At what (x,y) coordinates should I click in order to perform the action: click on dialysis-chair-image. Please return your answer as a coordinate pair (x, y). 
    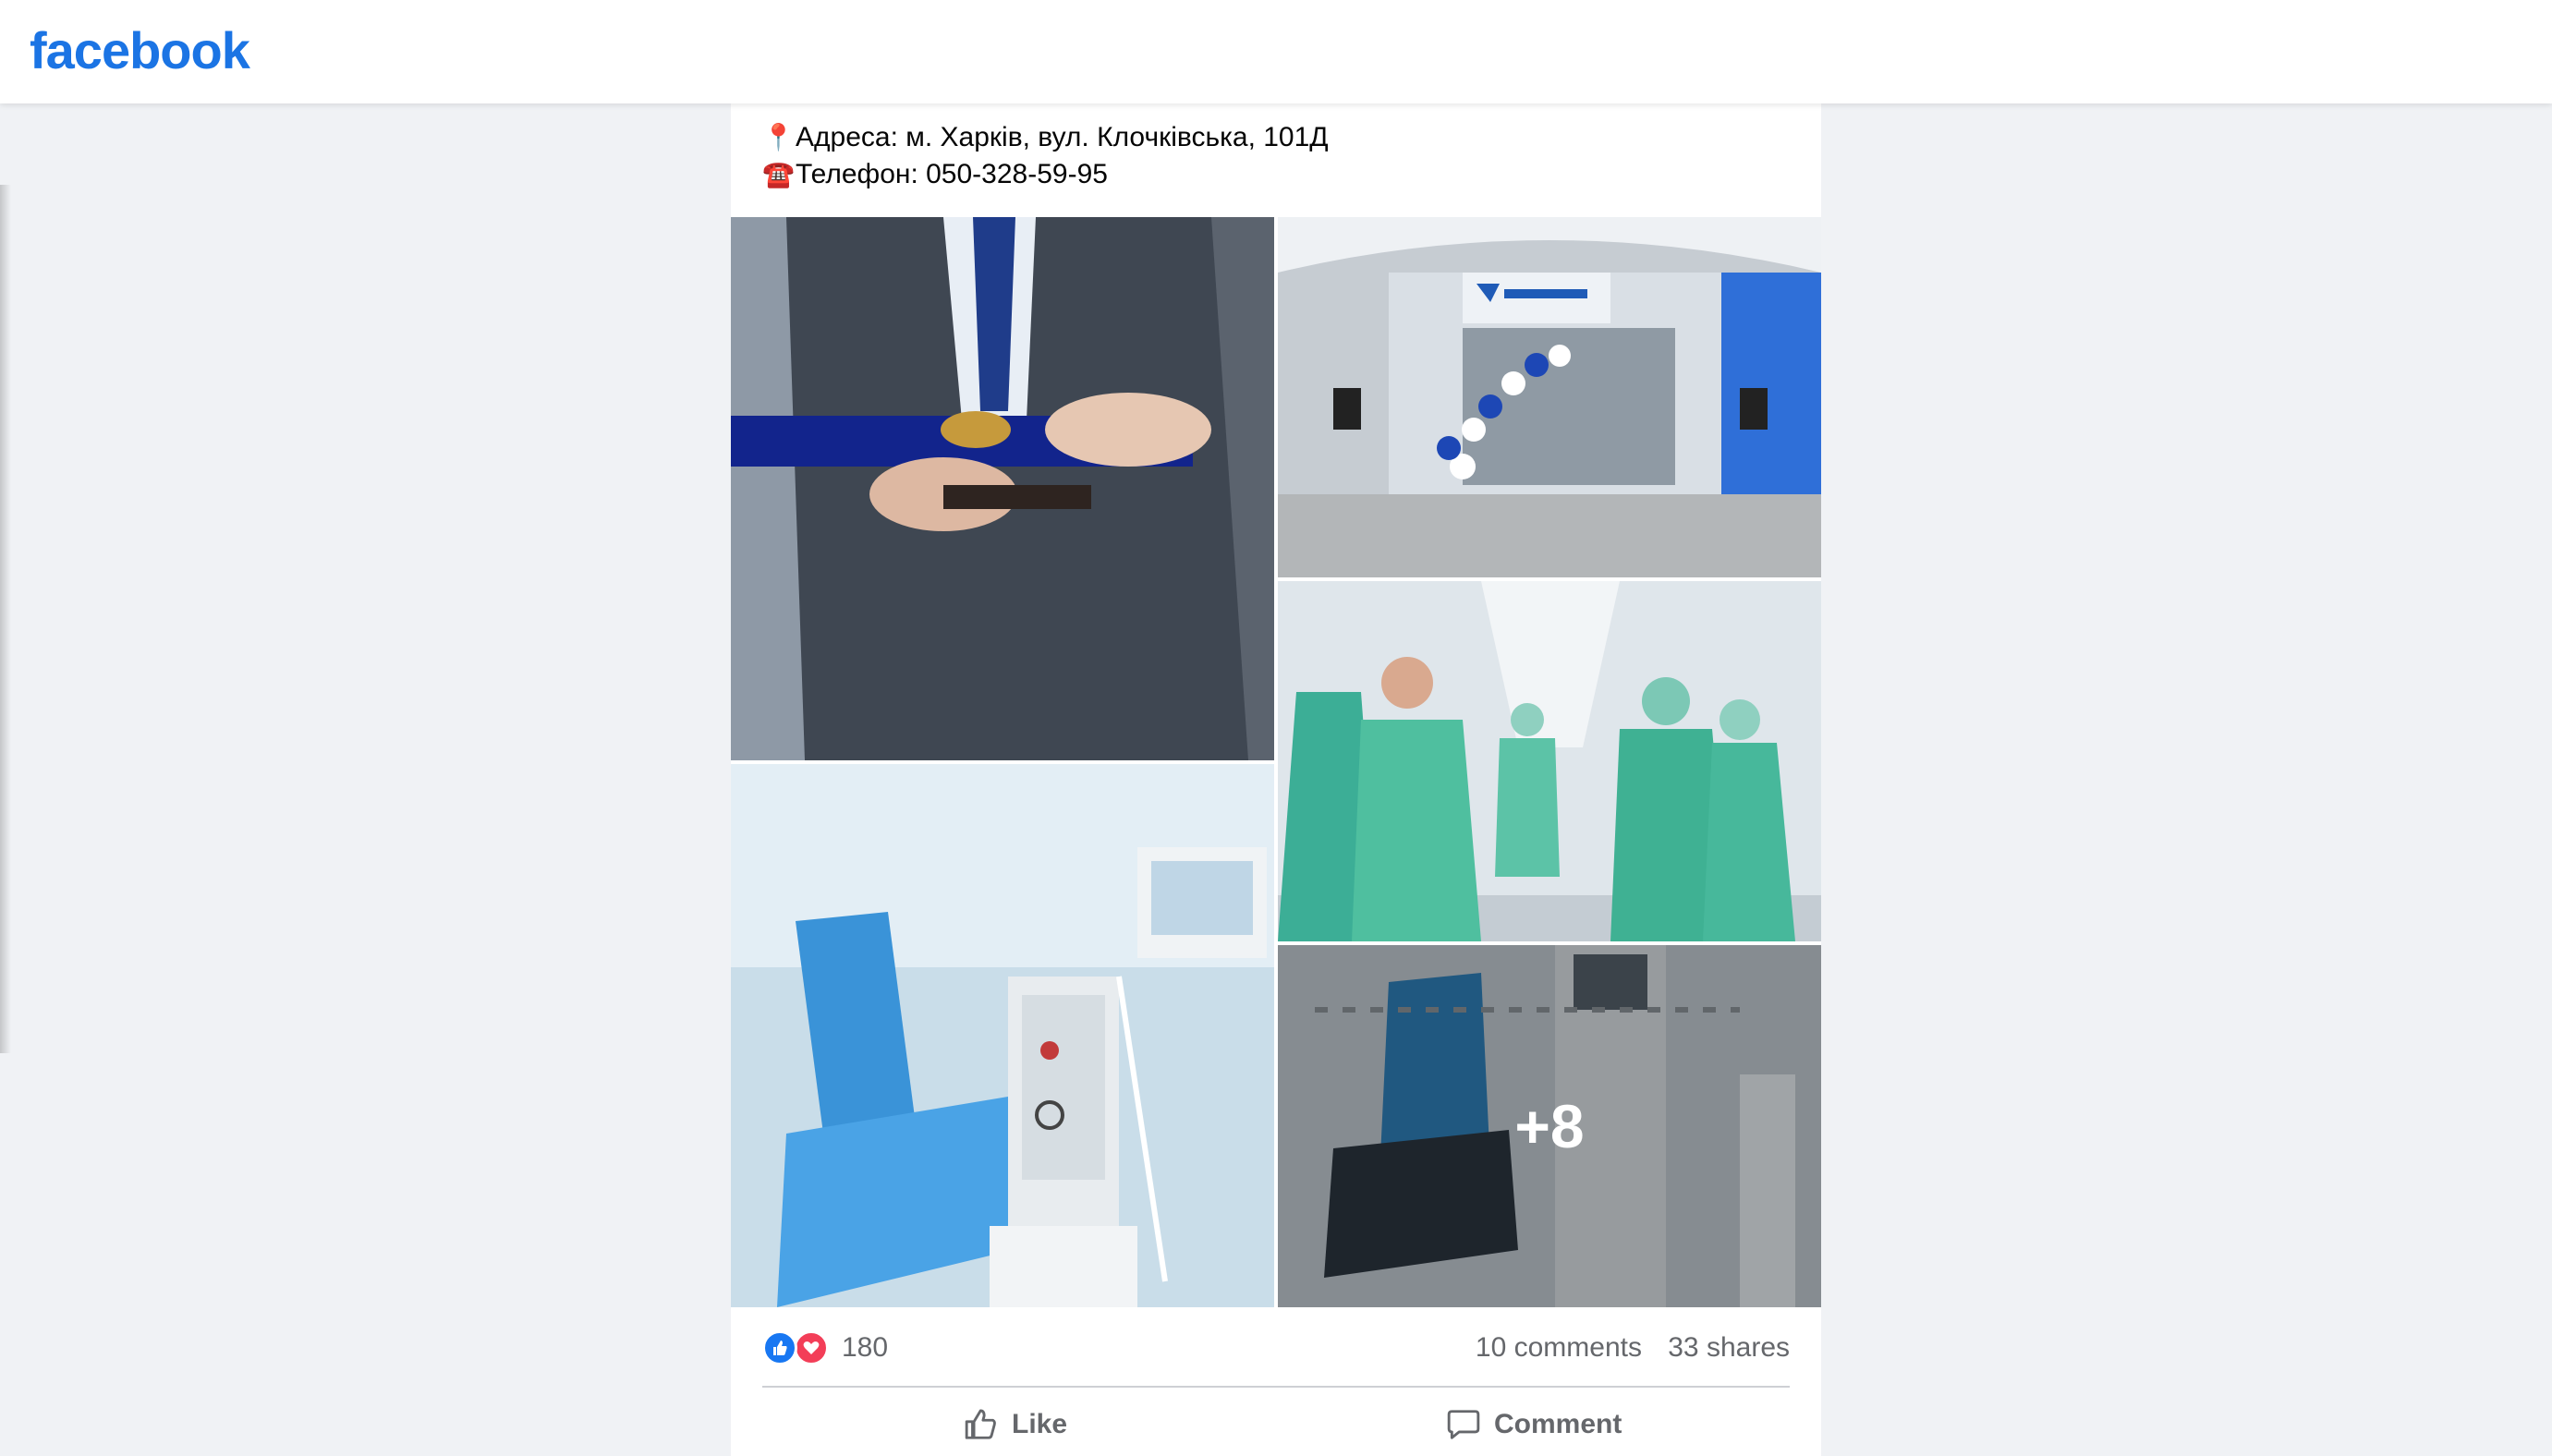
    Looking at the image, I should click on (1002, 1035).